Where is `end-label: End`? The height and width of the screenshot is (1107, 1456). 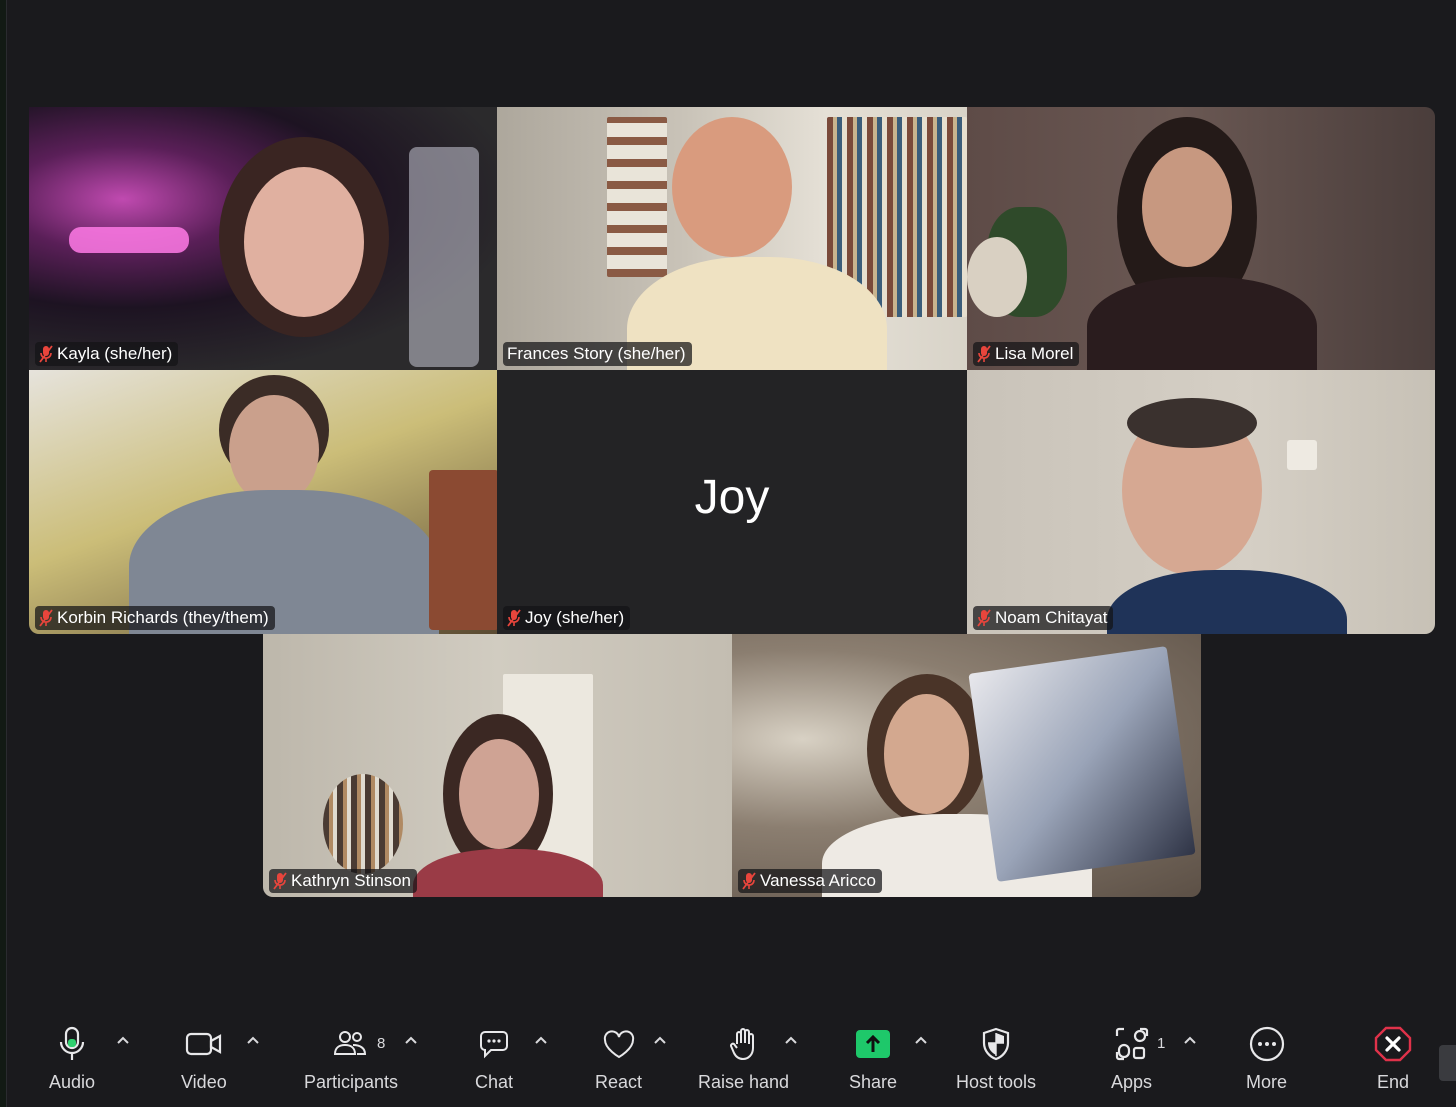
end-label: End is located at coordinates (1393, 1082).